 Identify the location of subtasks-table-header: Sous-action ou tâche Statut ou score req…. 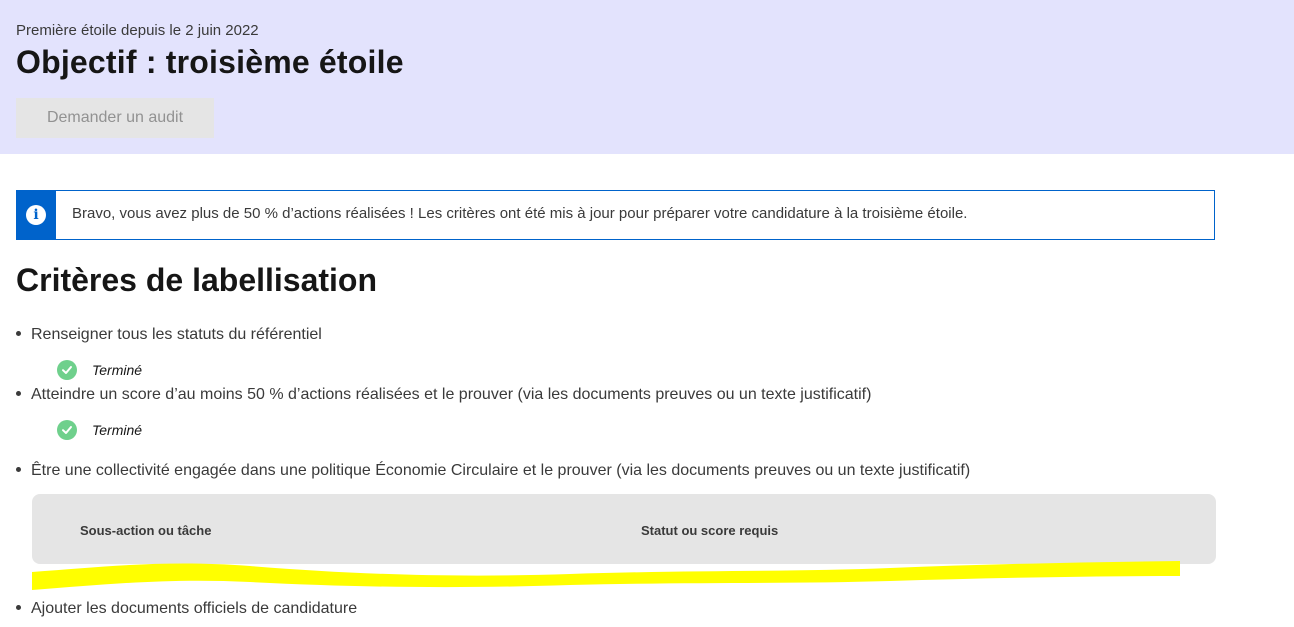
(624, 529).